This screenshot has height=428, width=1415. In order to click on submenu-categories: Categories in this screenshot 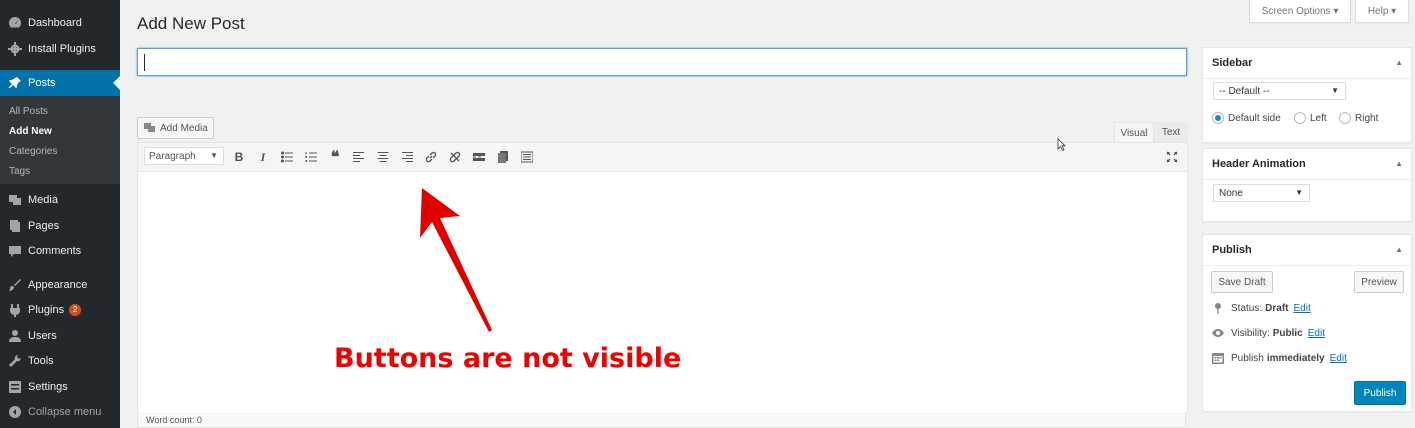, I will do `click(33, 151)`.